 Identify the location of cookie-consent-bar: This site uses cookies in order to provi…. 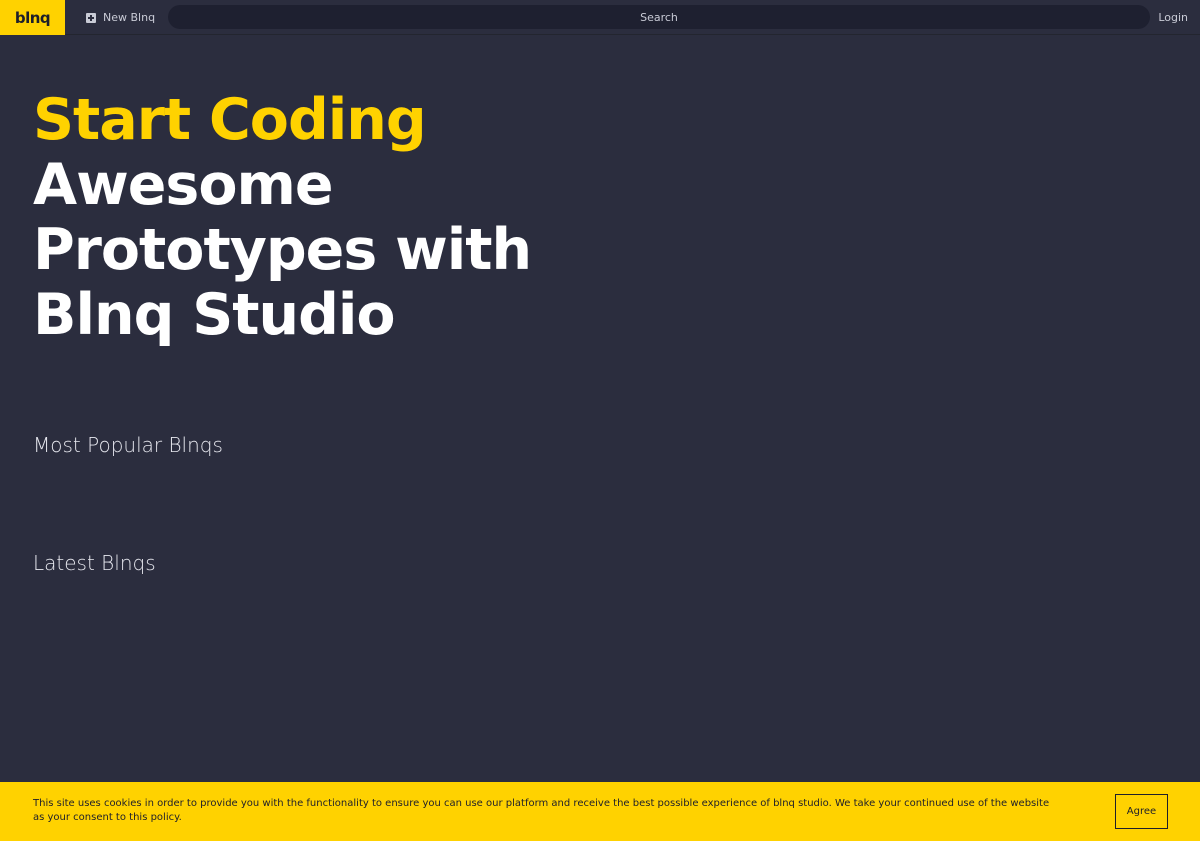
(600, 811).